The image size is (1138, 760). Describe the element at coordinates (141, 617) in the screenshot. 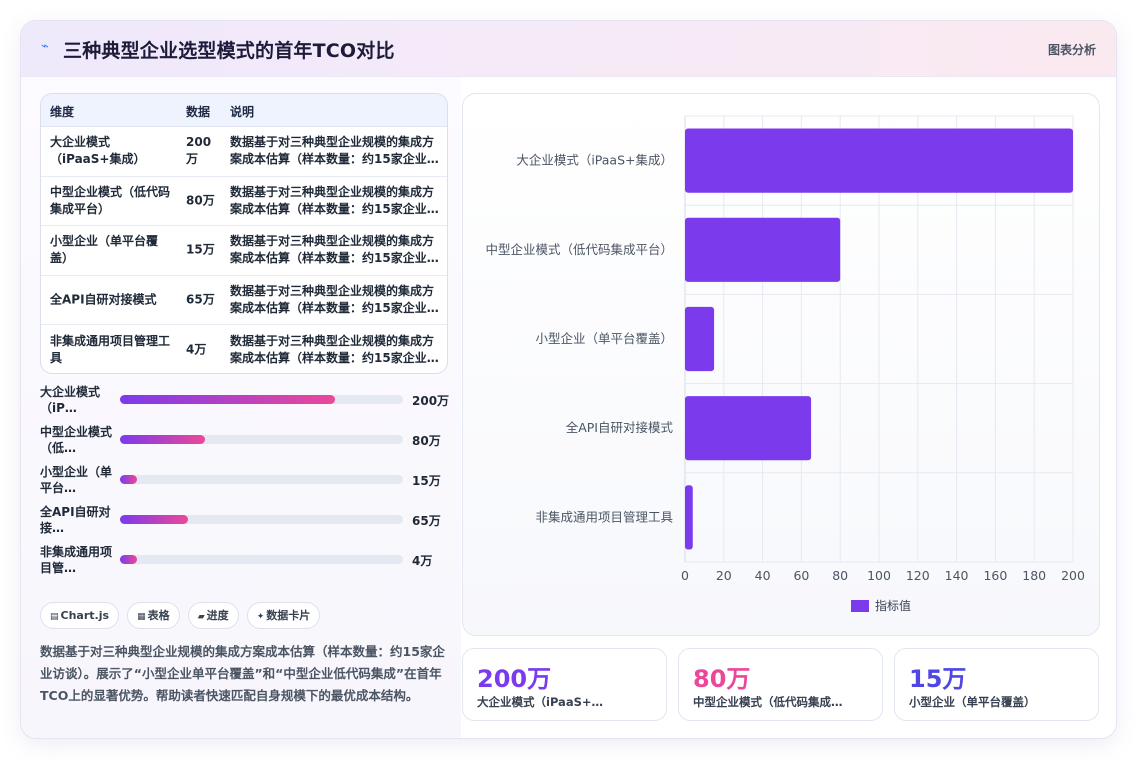

I see `table-icon: ▦` at that location.